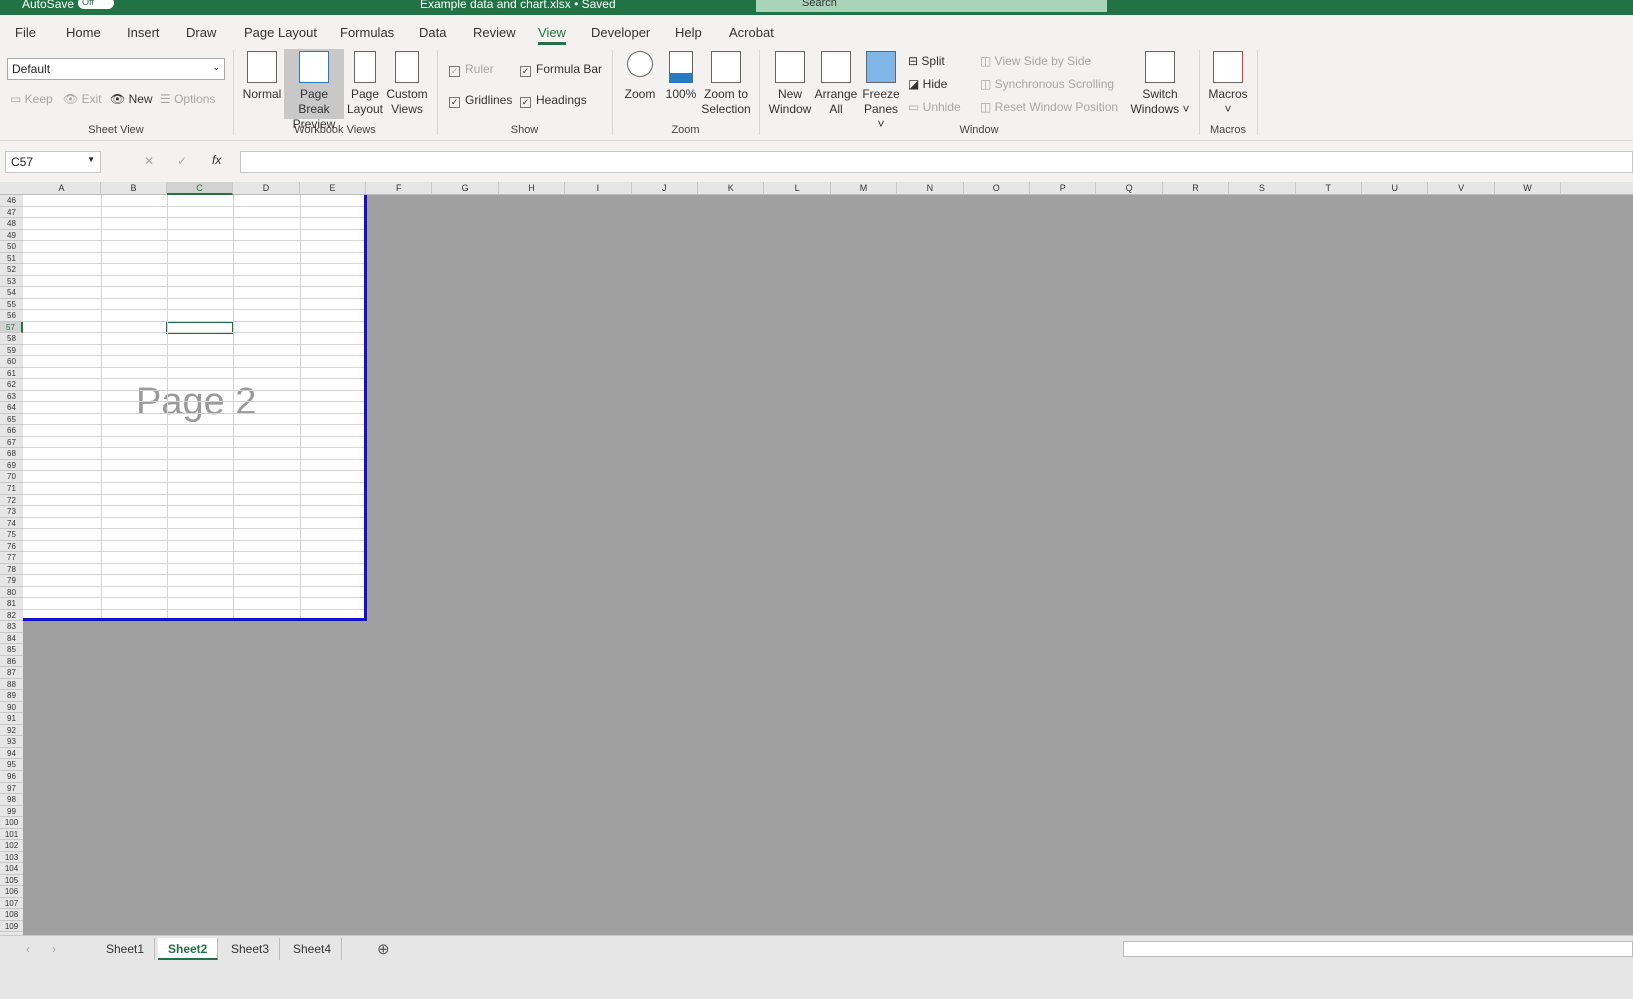 This screenshot has width=1633, height=999. What do you see at coordinates (251, 949) in the screenshot?
I see `sheet-tab-sheet3: Sheet3` at bounding box center [251, 949].